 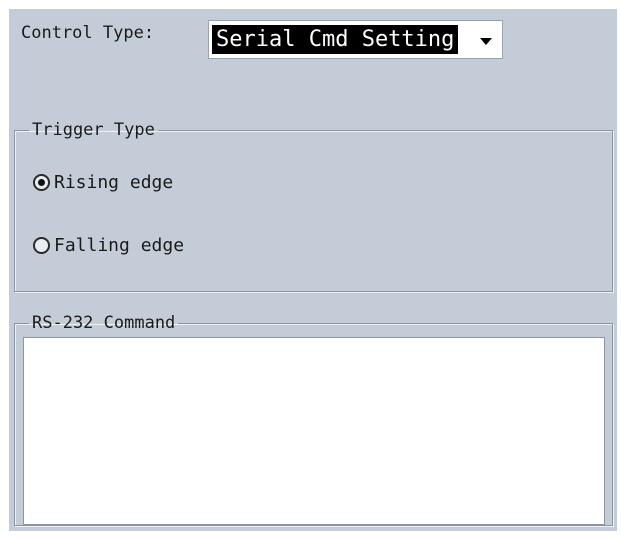 I want to click on radio-unchecked-icon, so click(x=41, y=245).